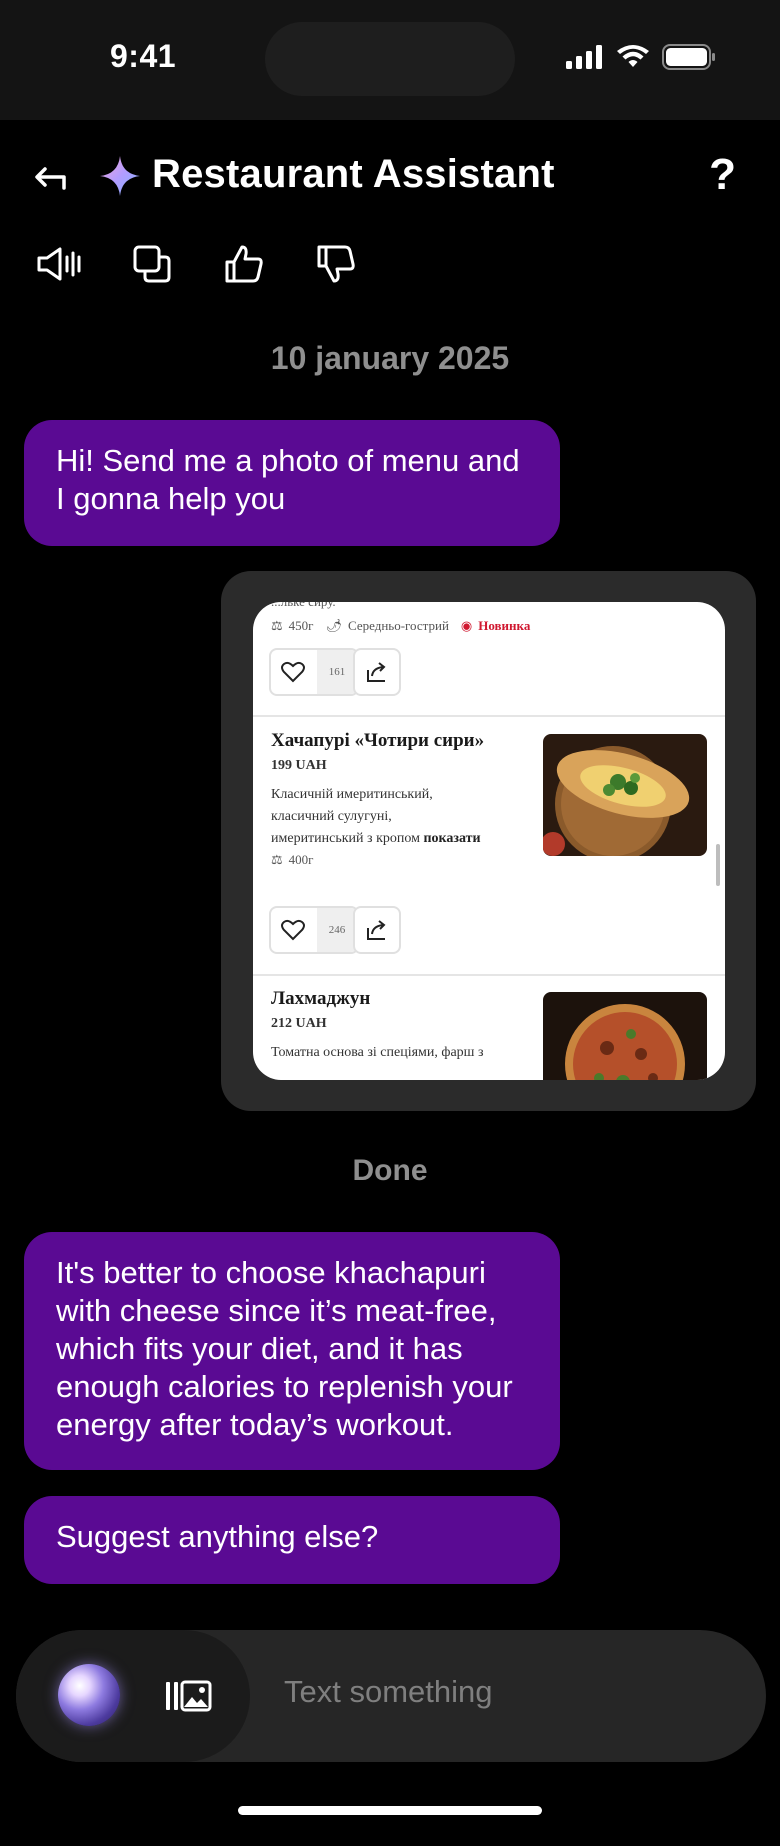 This screenshot has width=780, height=1846. What do you see at coordinates (584, 57) in the screenshot?
I see `signal-icon` at bounding box center [584, 57].